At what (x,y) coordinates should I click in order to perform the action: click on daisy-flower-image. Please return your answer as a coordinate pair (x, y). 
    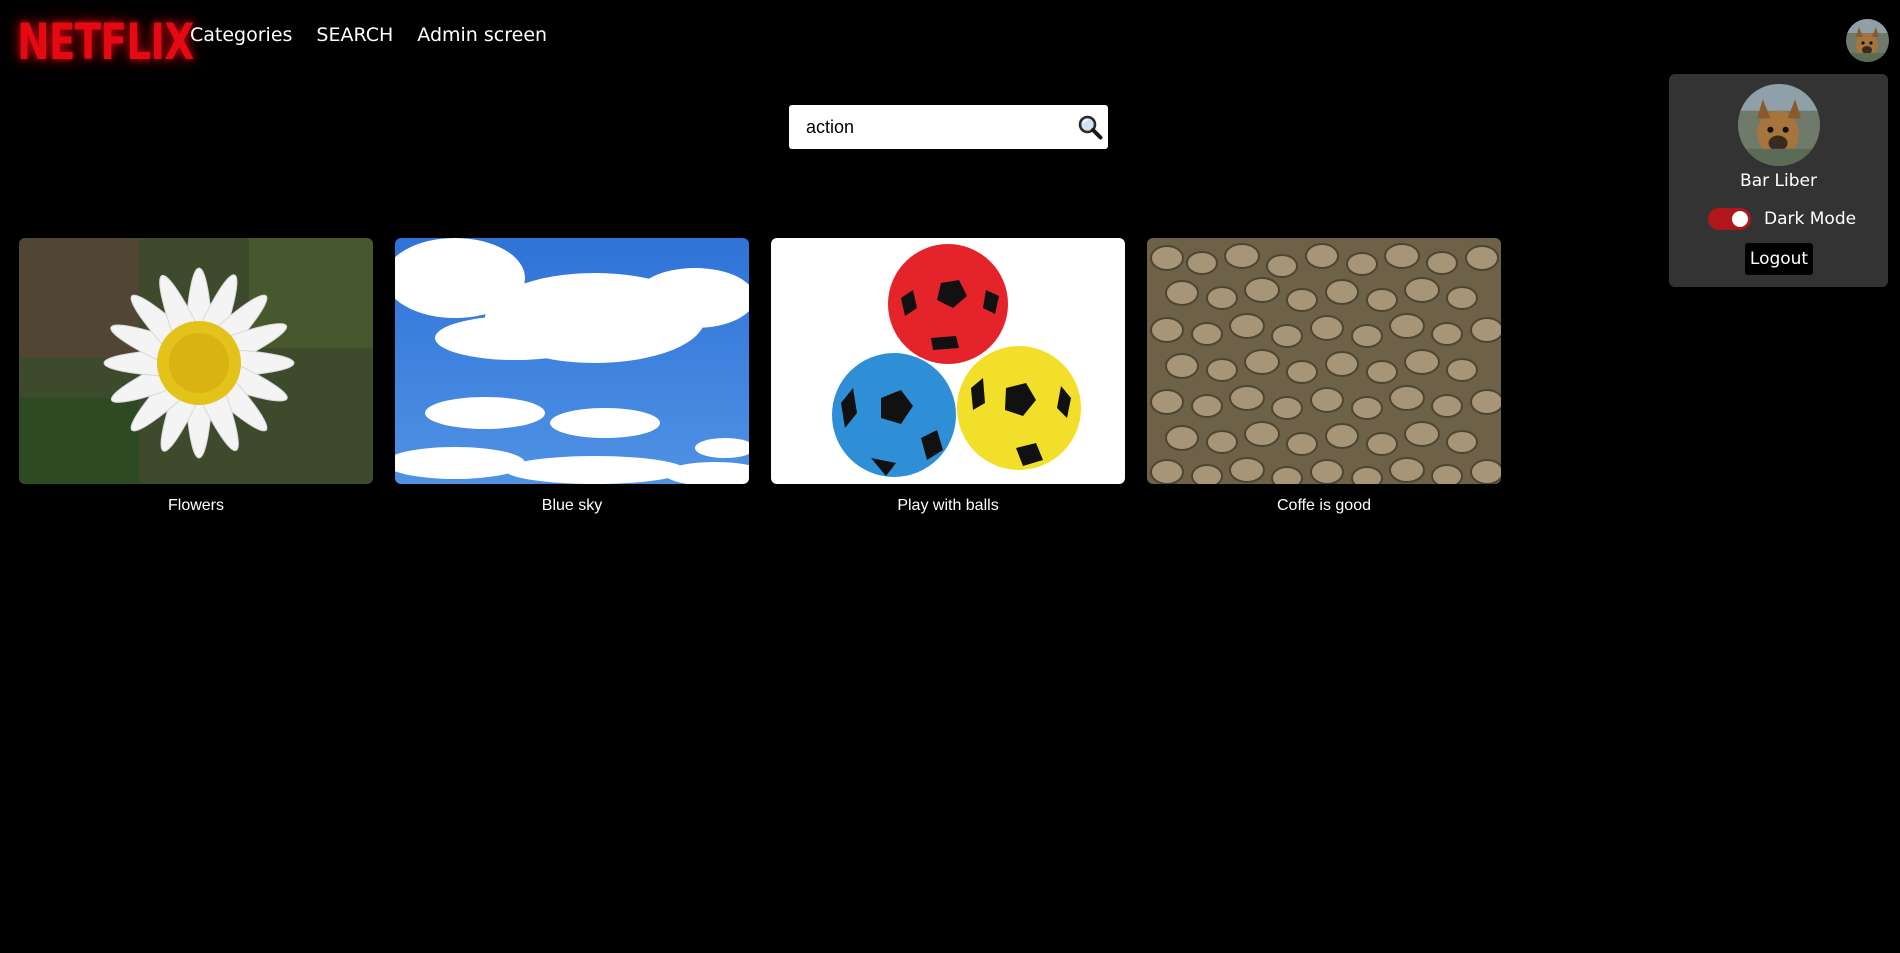
    Looking at the image, I should click on (196, 361).